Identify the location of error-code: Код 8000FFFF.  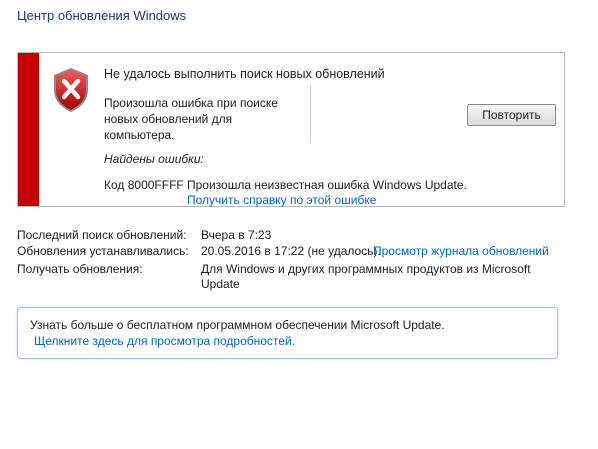
(144, 185).